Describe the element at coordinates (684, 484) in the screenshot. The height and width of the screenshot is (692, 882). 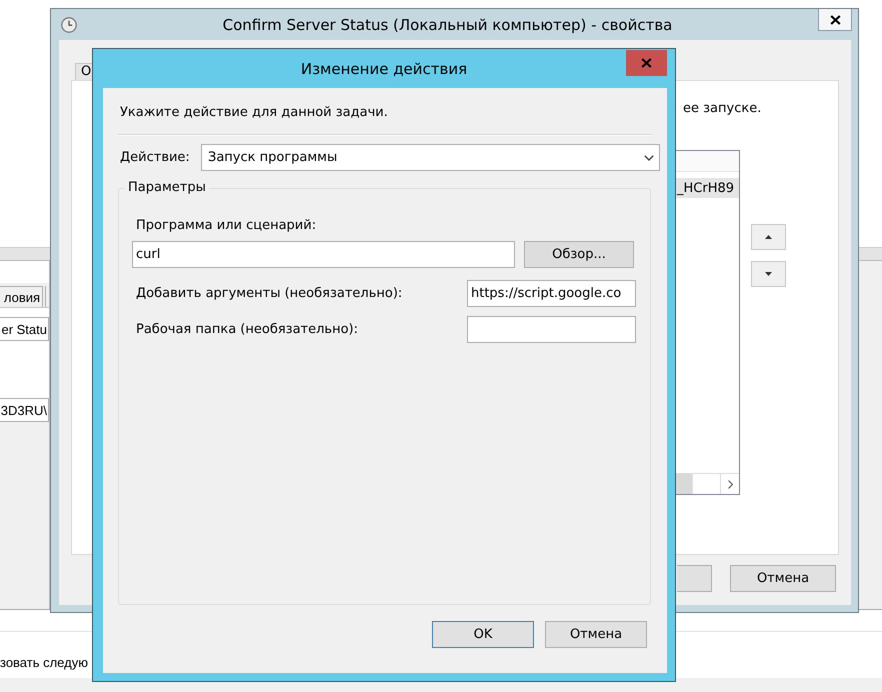
I see `scrollbar-thumb` at that location.